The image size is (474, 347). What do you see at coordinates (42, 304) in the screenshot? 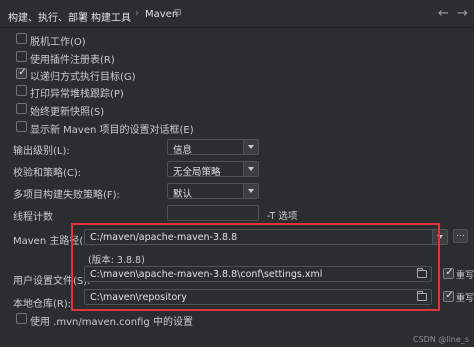
I see `local-repo-label: 本地仓库(R):` at bounding box center [42, 304].